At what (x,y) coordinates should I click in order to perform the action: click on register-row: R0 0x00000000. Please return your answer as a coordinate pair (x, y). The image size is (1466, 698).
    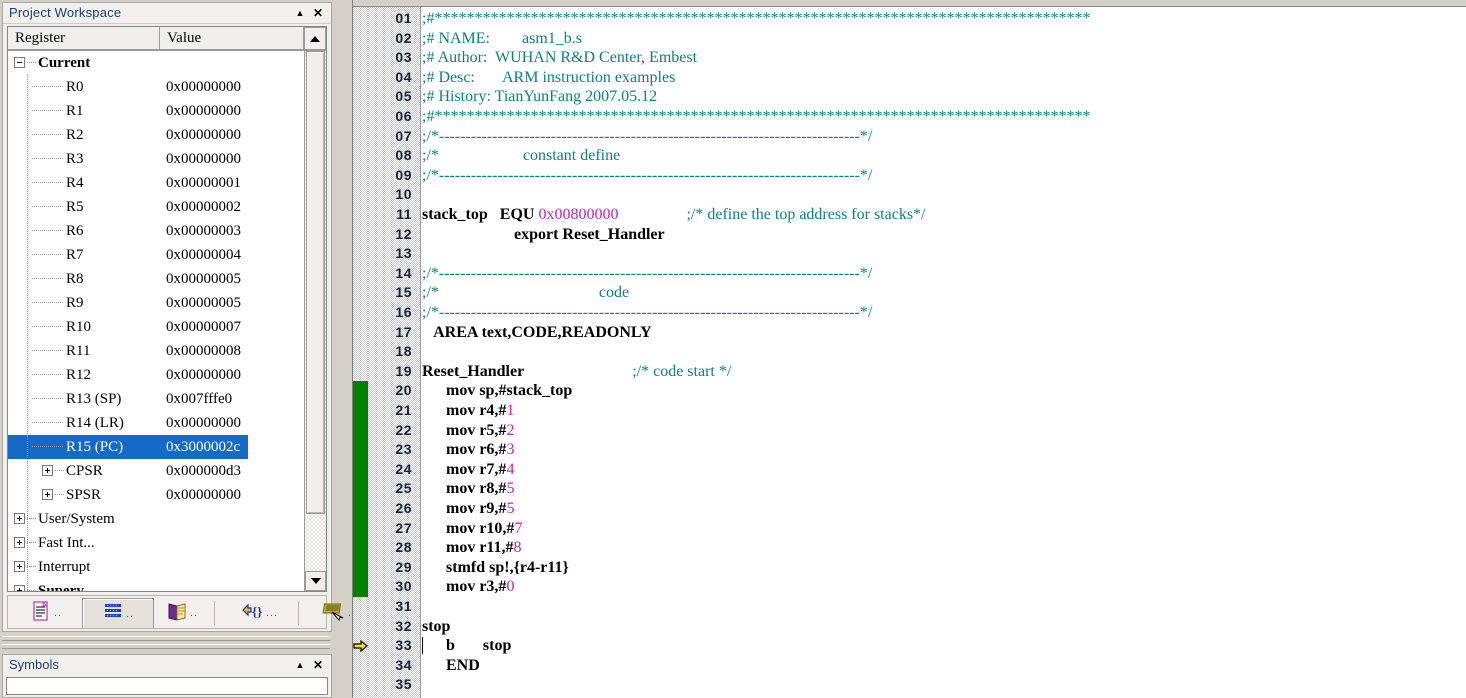
    Looking at the image, I should click on (156, 87).